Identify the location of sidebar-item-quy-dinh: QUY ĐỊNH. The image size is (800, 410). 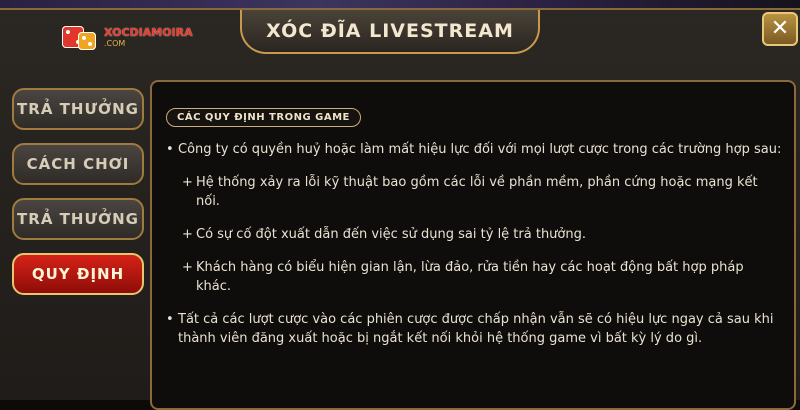
(78, 274).